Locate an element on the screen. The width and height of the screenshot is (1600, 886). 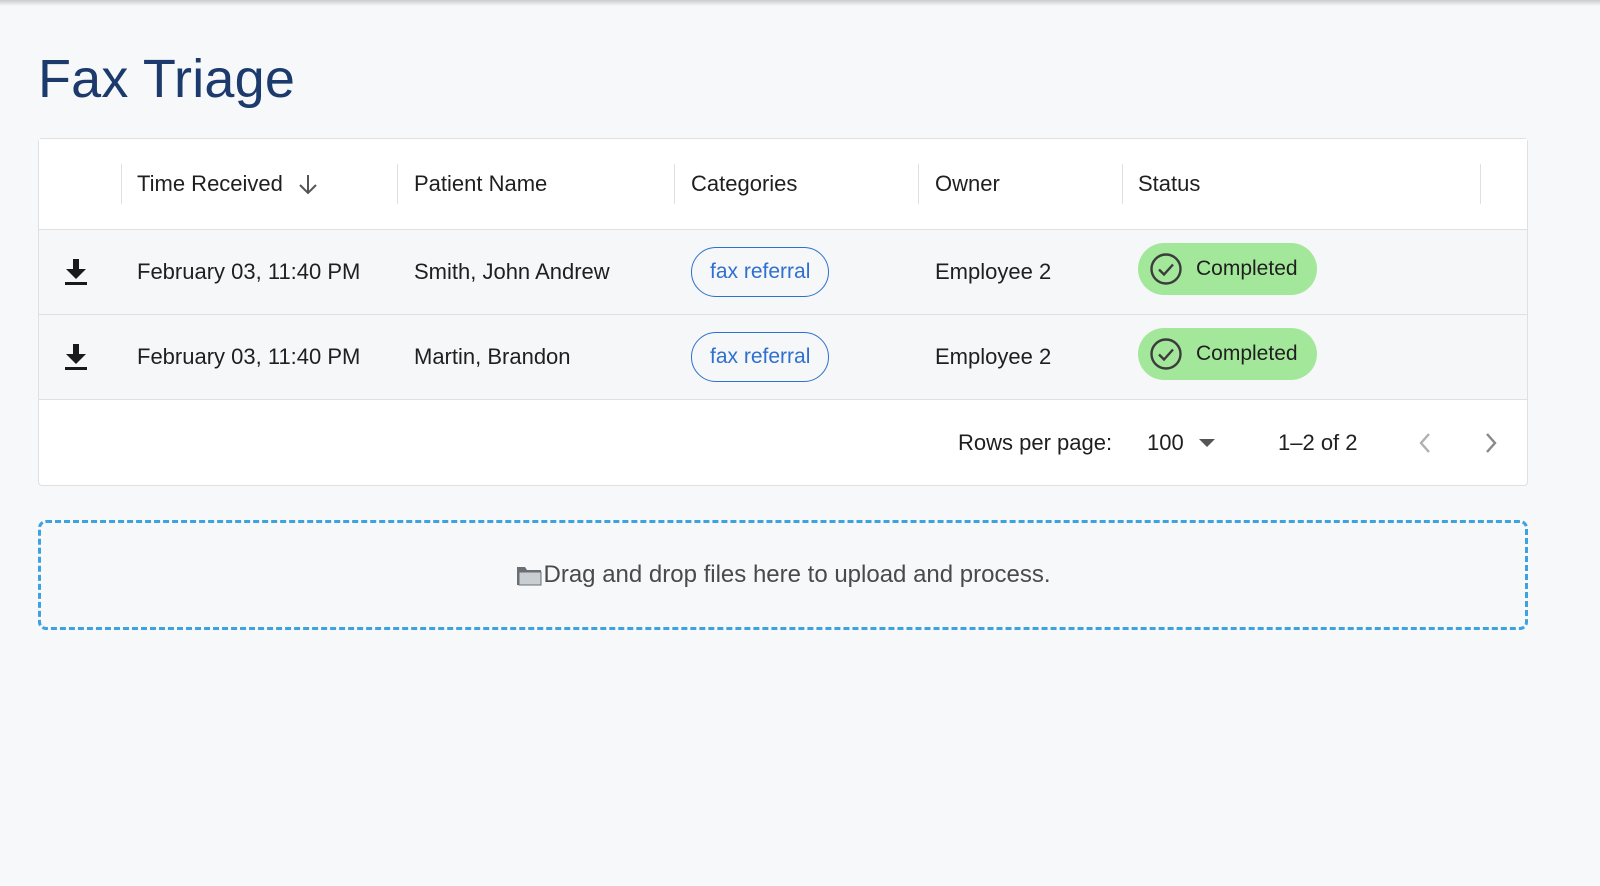
column-header-status: Status is located at coordinates (1169, 184).